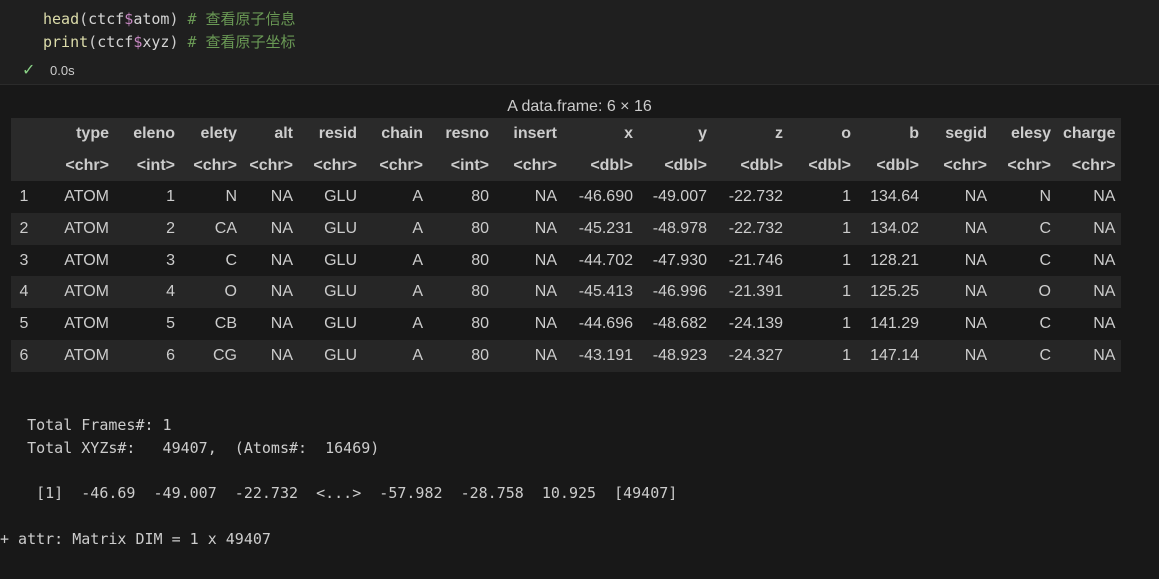 The width and height of the screenshot is (1159, 579). Describe the element at coordinates (169, 41) in the screenshot. I see `code-line-2: print(ctcf$xyz) # 查看原子坐标` at that location.